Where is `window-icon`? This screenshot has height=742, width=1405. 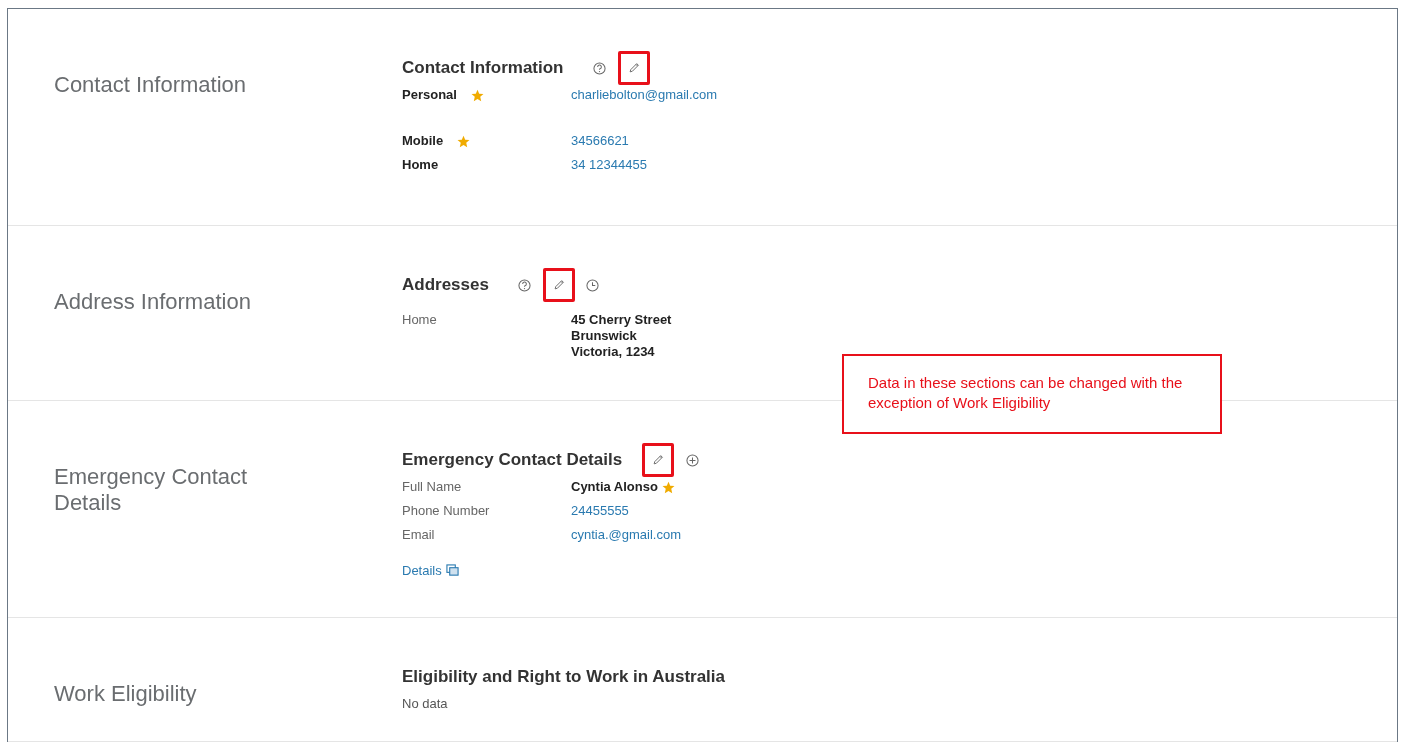
window-icon is located at coordinates (452, 570).